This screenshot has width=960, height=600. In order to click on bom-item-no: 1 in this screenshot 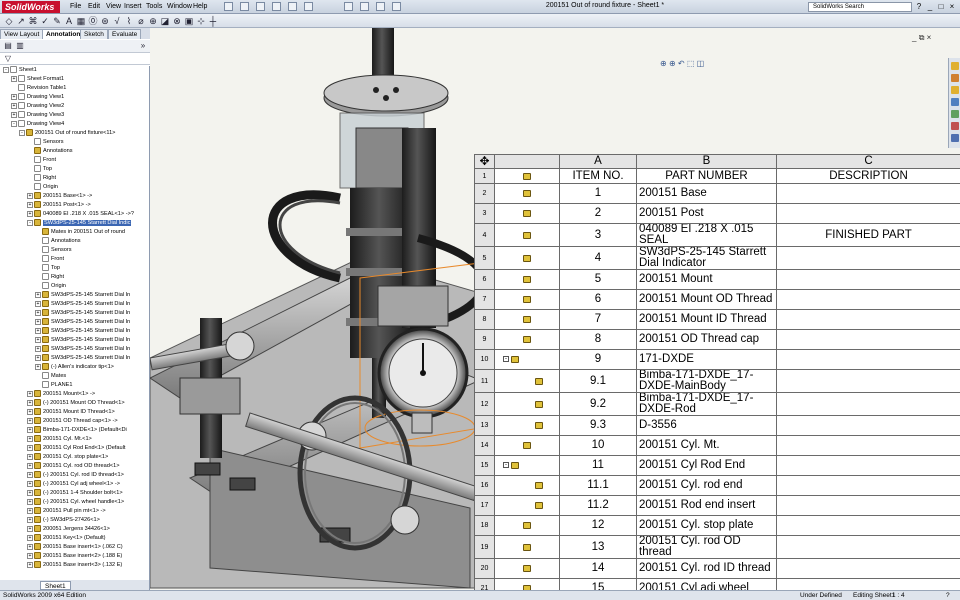, I will do `click(598, 193)`.